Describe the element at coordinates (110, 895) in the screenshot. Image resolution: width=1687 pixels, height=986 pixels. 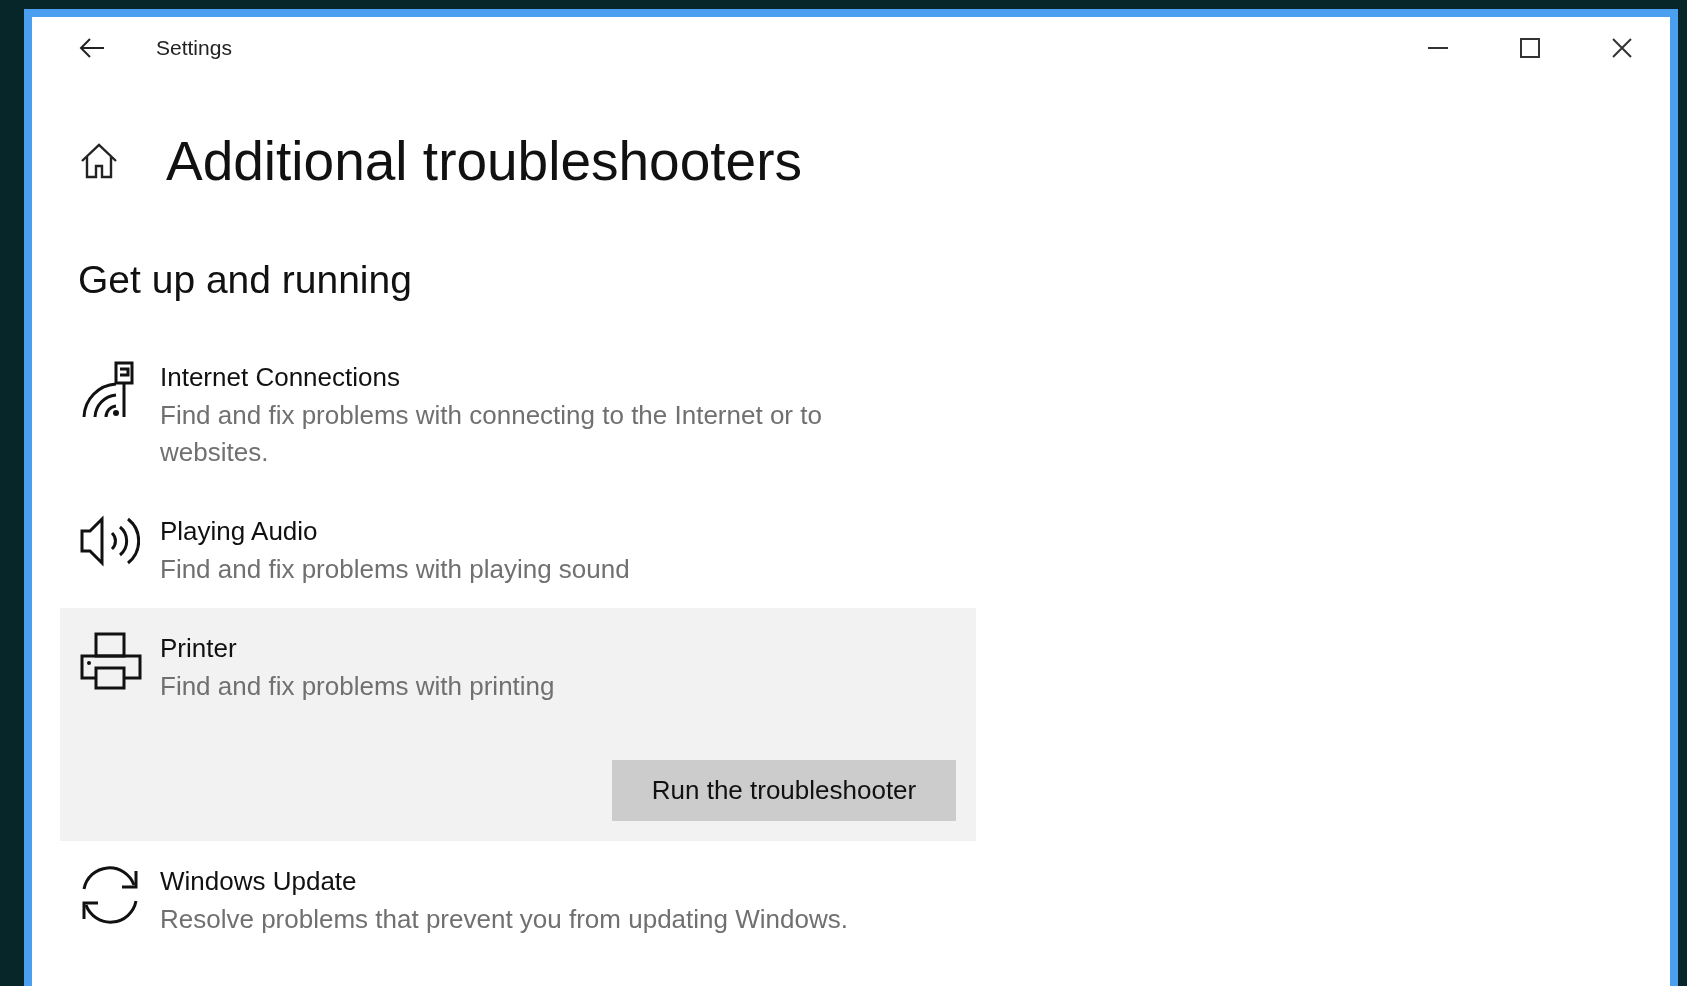
I see `sync-icon` at that location.